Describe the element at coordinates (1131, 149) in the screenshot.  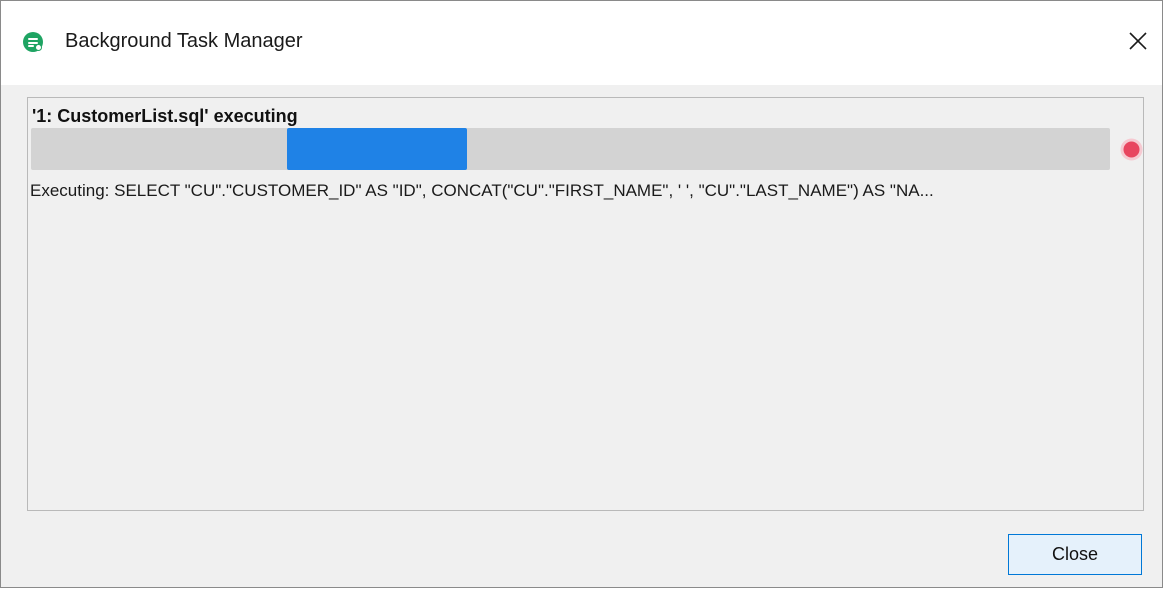
I see `stop-icon` at that location.